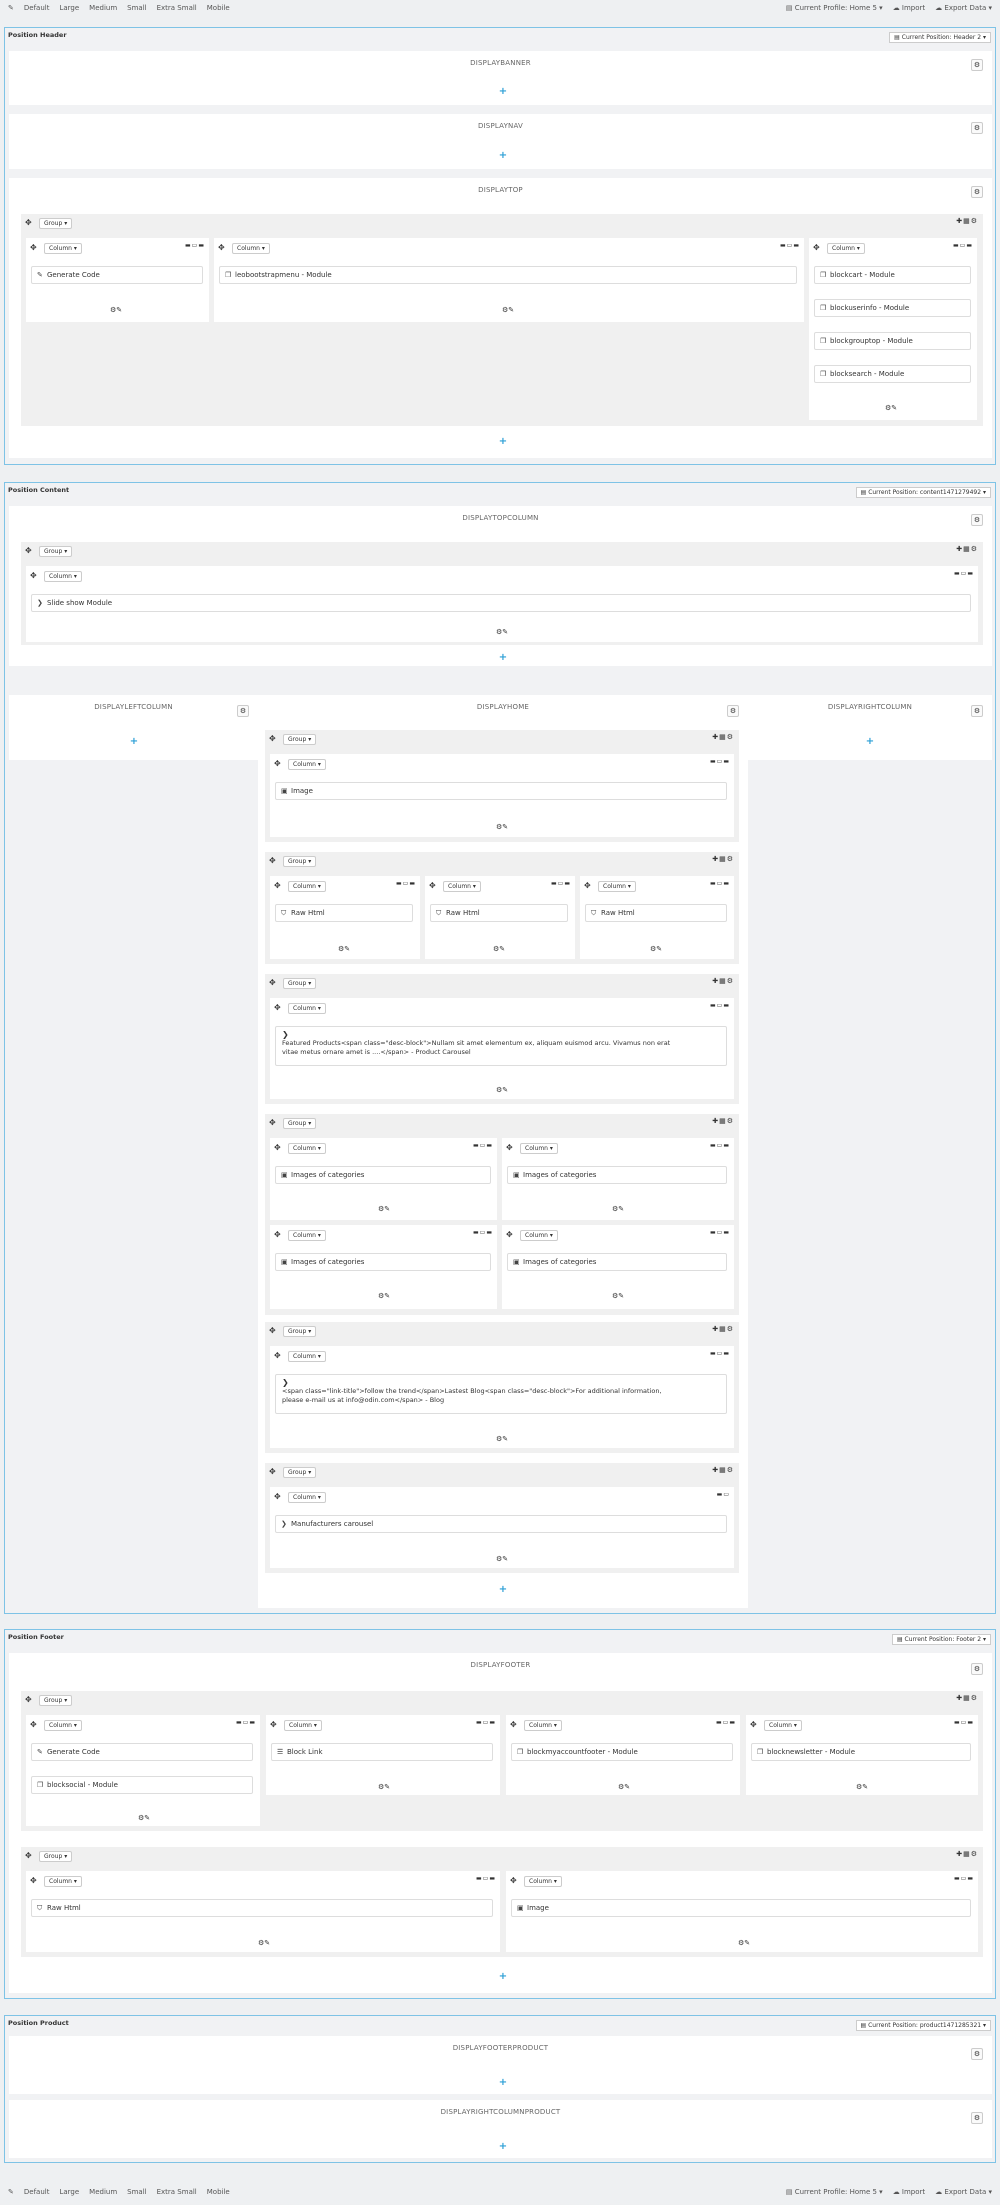 The image size is (1000, 2205). What do you see at coordinates (963, 8) in the screenshot?
I see `export-button: ☁ Export Data ▾` at bounding box center [963, 8].